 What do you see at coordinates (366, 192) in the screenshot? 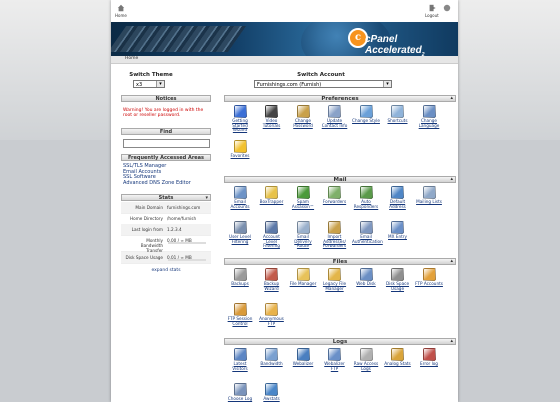
I see `auto-responders-icon` at bounding box center [366, 192].